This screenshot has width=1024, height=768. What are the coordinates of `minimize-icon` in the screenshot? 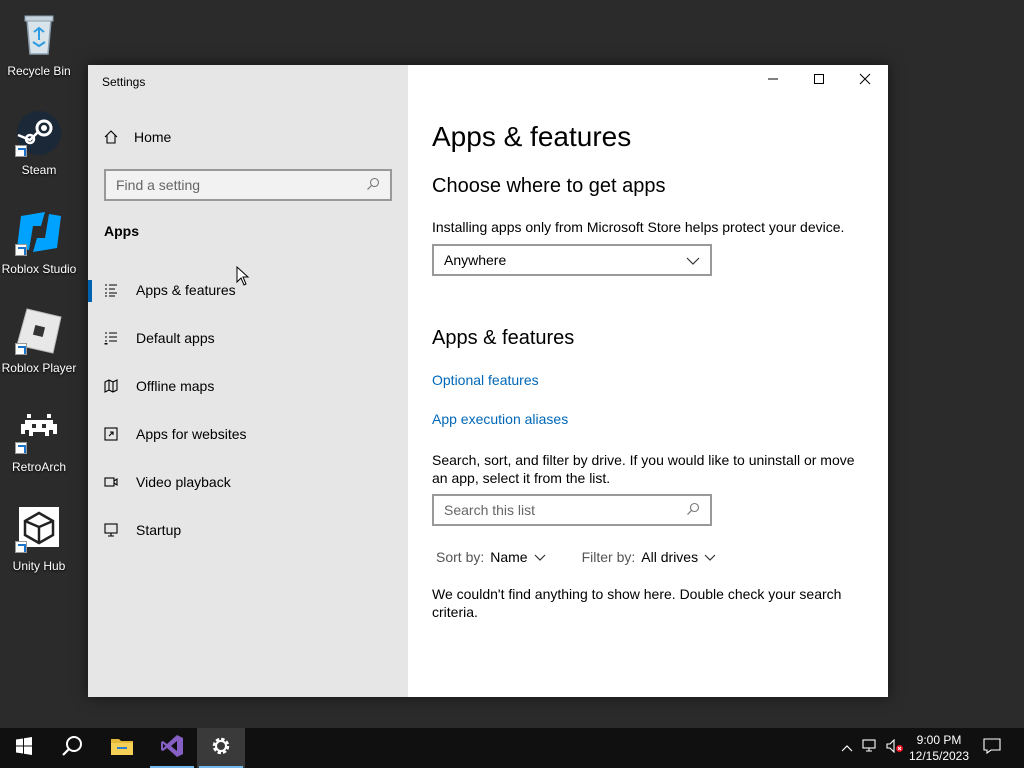 It's located at (773, 81).